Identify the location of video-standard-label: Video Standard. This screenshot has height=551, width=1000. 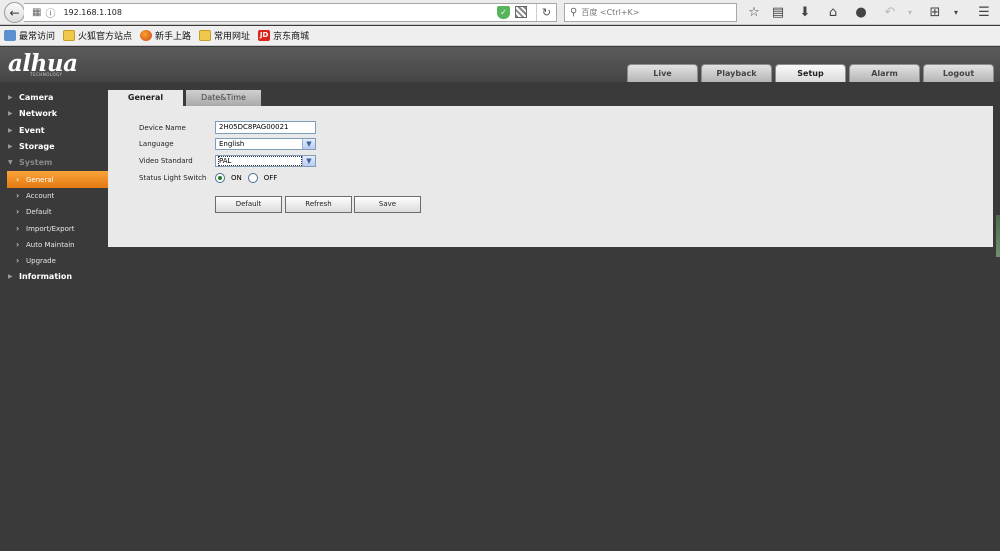
(166, 161).